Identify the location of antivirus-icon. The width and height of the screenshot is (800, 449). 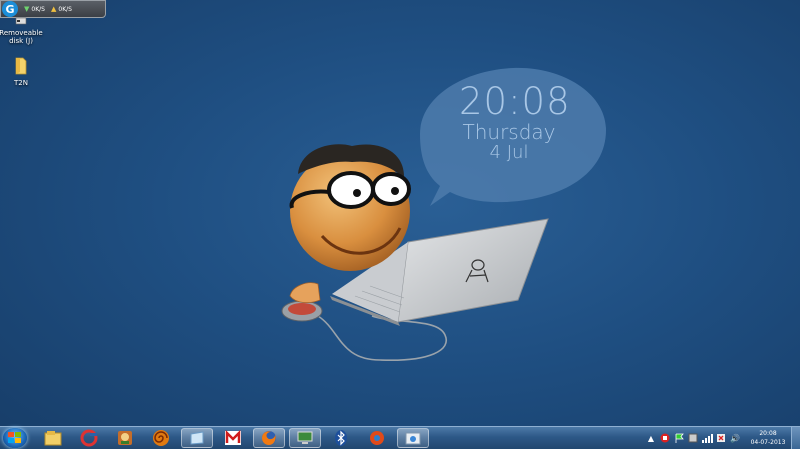
(665, 438).